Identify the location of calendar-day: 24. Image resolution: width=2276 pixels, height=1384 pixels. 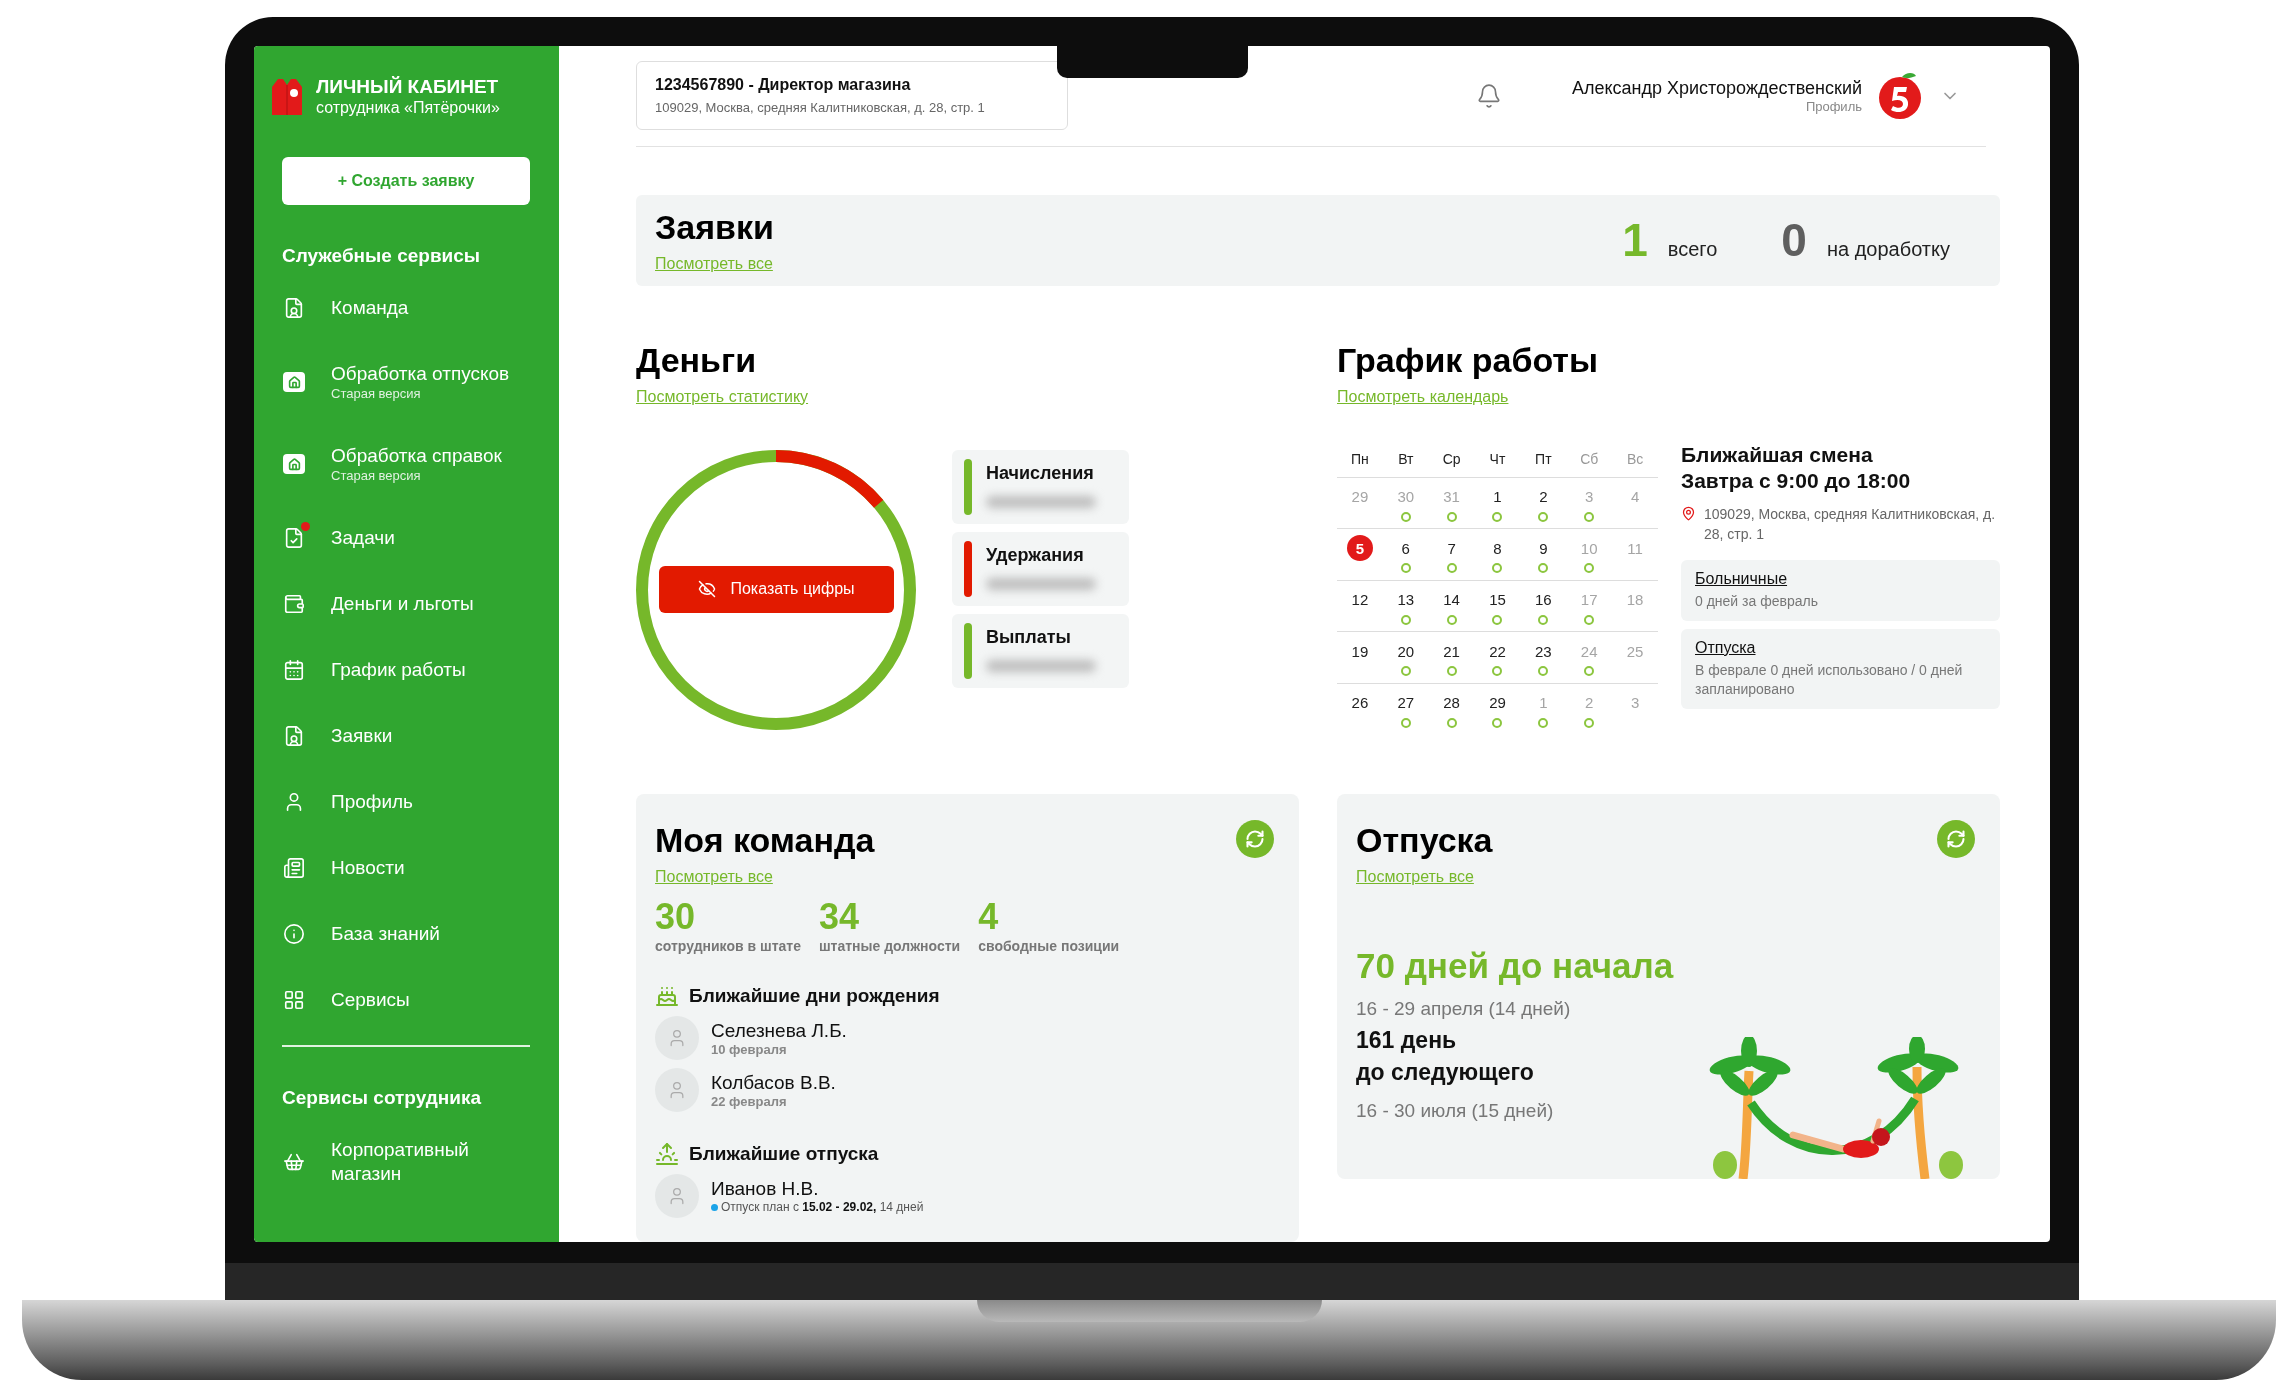
(1589, 651).